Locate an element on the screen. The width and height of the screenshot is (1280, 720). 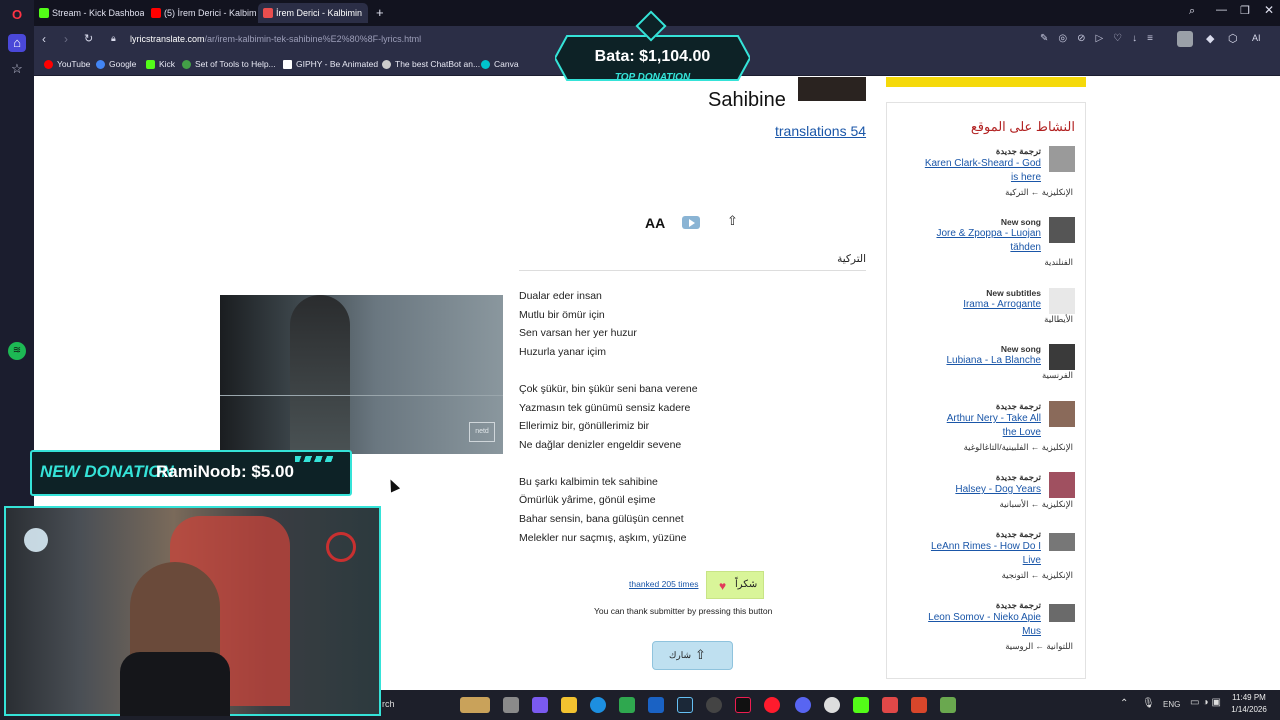
new-tab-icon: + is located at coordinates (380, 12).